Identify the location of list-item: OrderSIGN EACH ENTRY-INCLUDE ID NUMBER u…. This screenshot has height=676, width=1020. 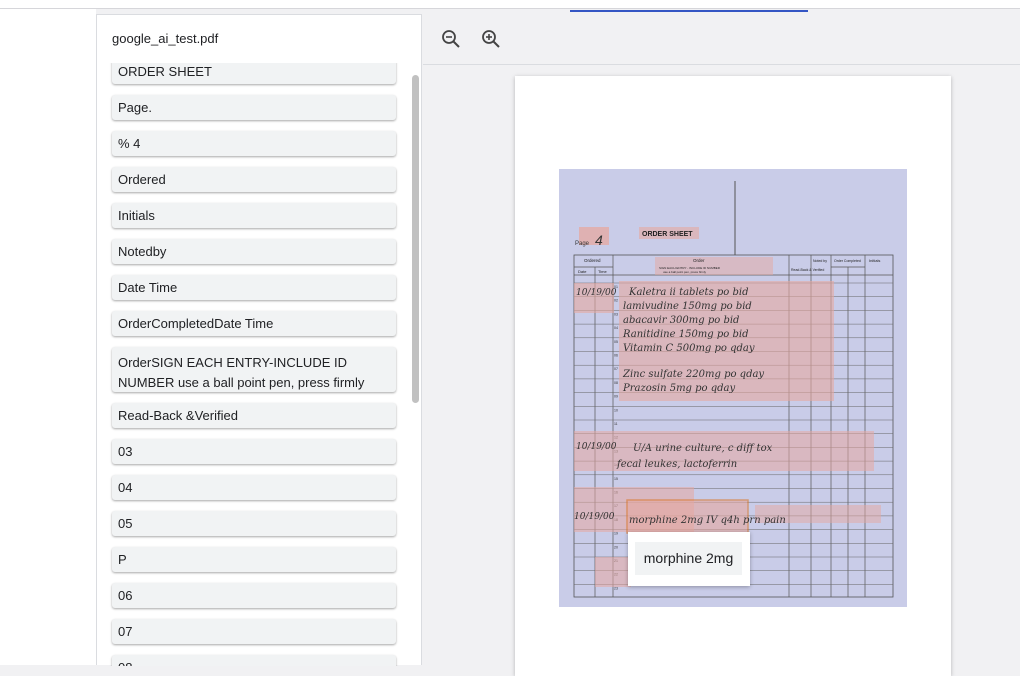
(254, 369).